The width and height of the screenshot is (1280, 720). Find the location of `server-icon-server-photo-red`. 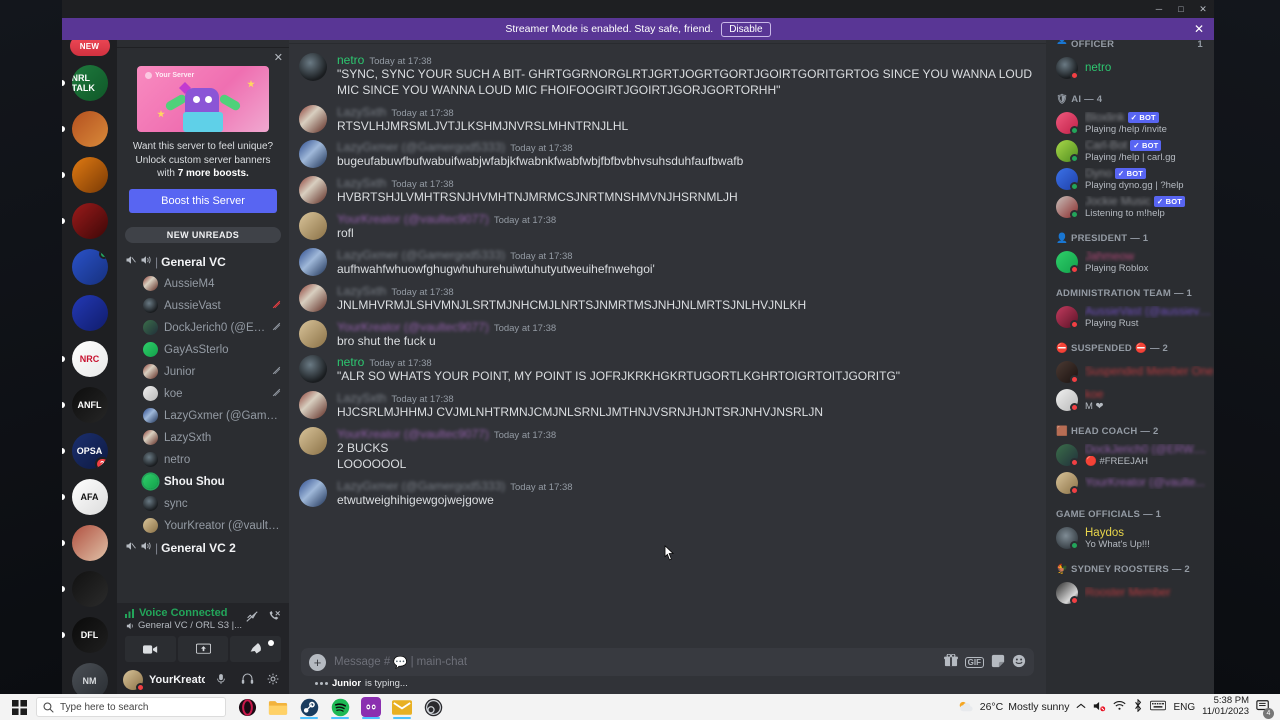

server-icon-server-photo-red is located at coordinates (89, 543).